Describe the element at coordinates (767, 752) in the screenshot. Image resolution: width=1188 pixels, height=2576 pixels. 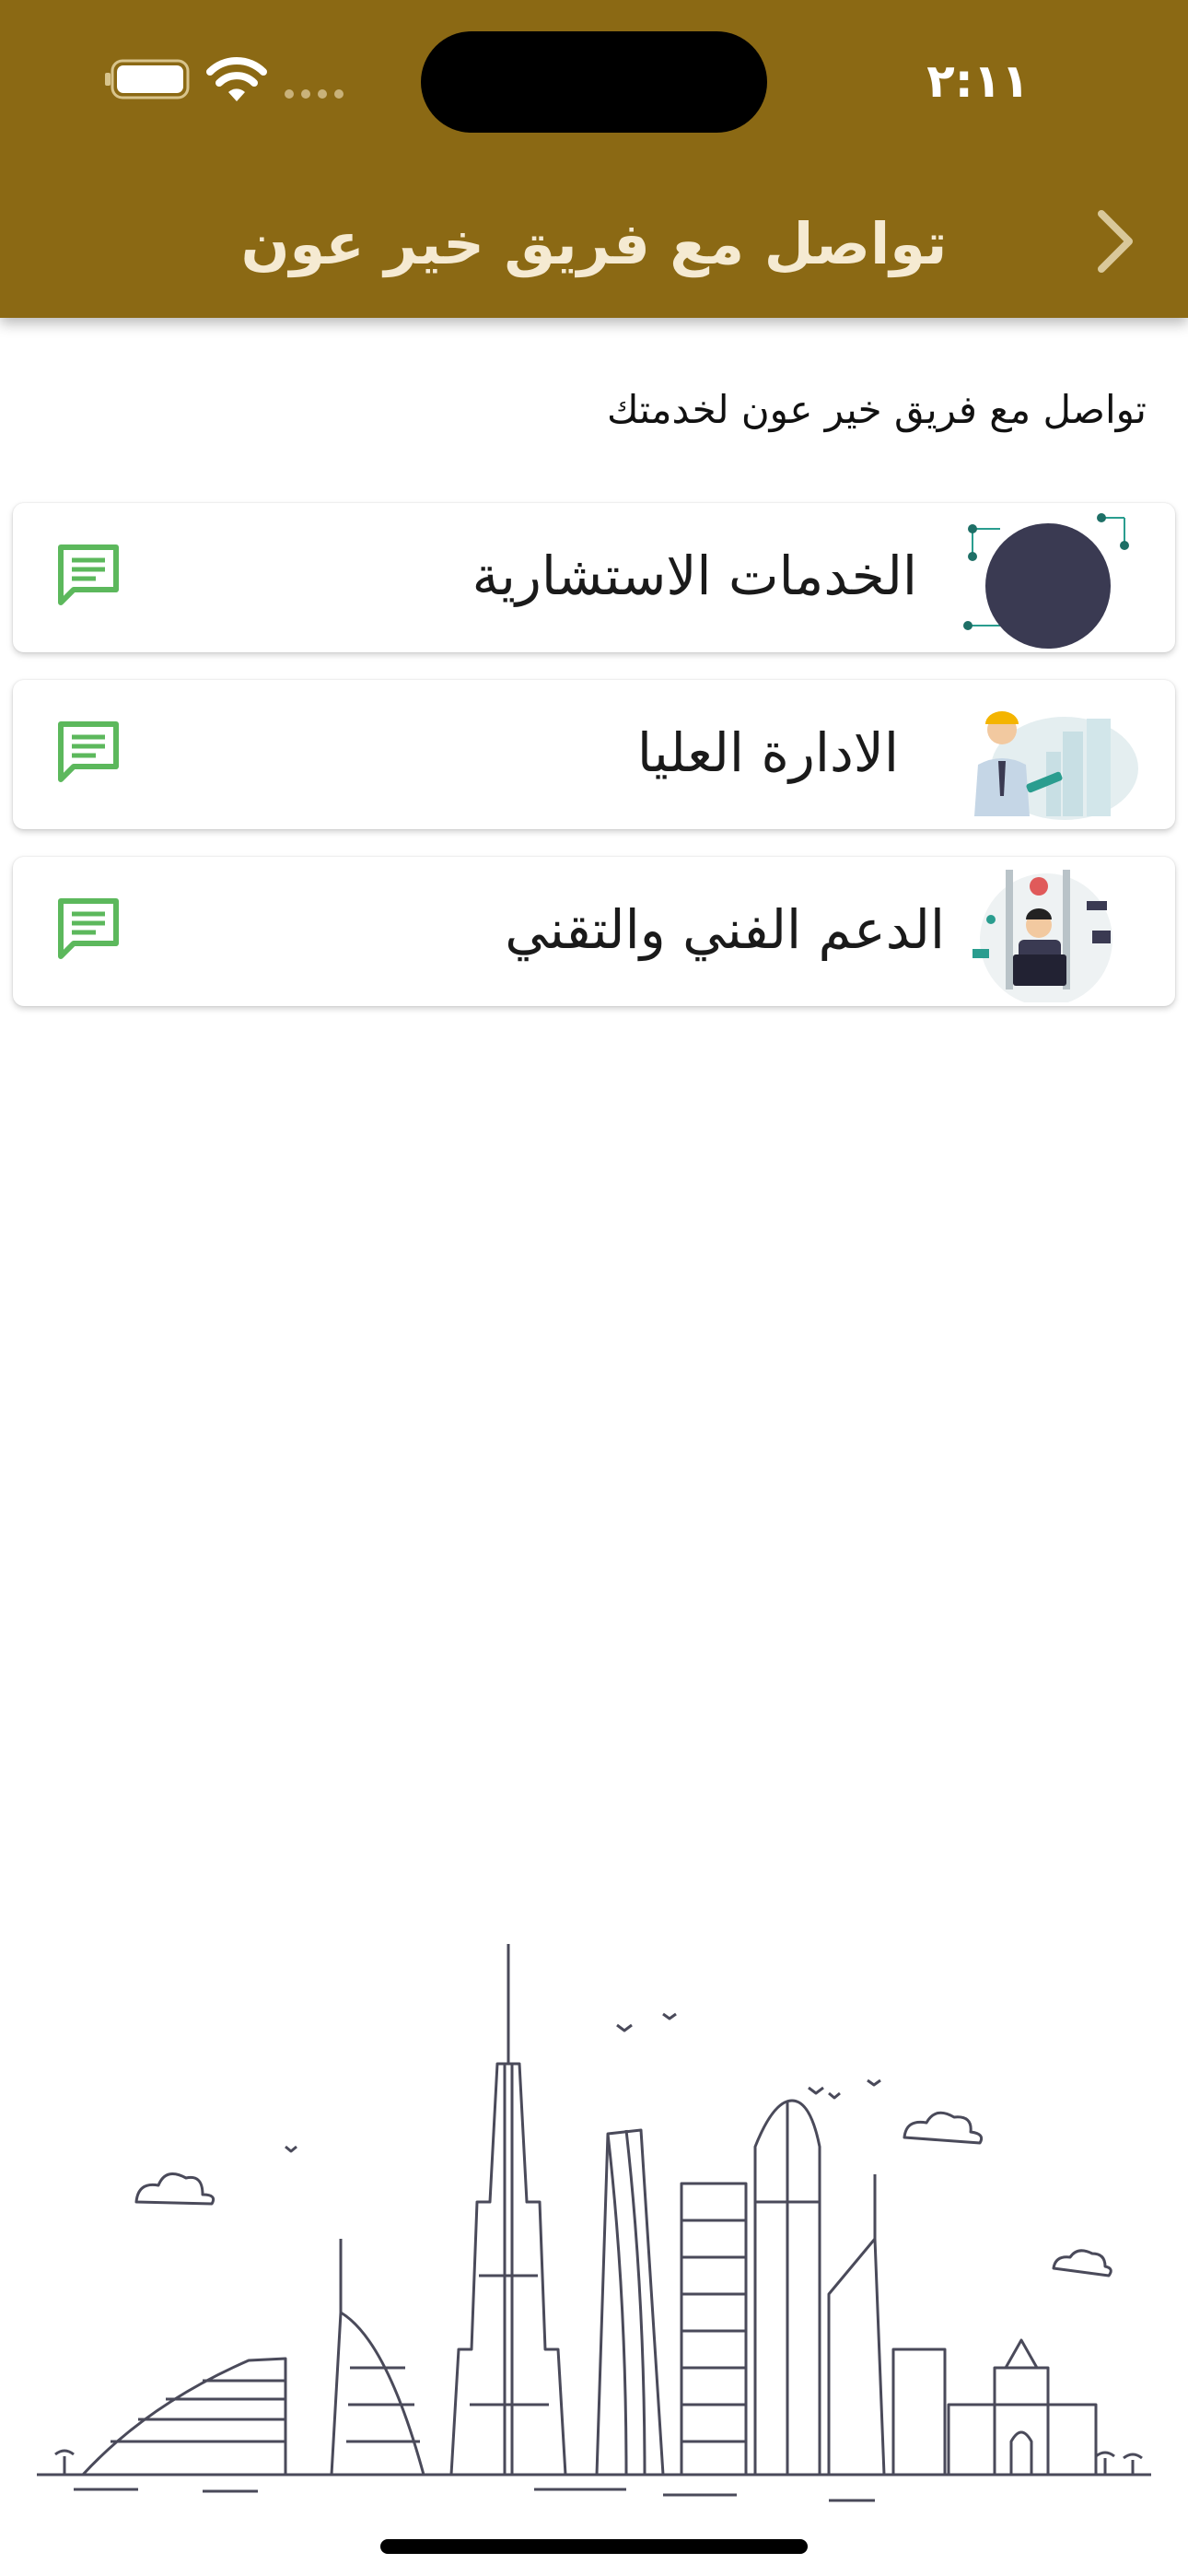
I see `card-label: الادارة العليا` at that location.